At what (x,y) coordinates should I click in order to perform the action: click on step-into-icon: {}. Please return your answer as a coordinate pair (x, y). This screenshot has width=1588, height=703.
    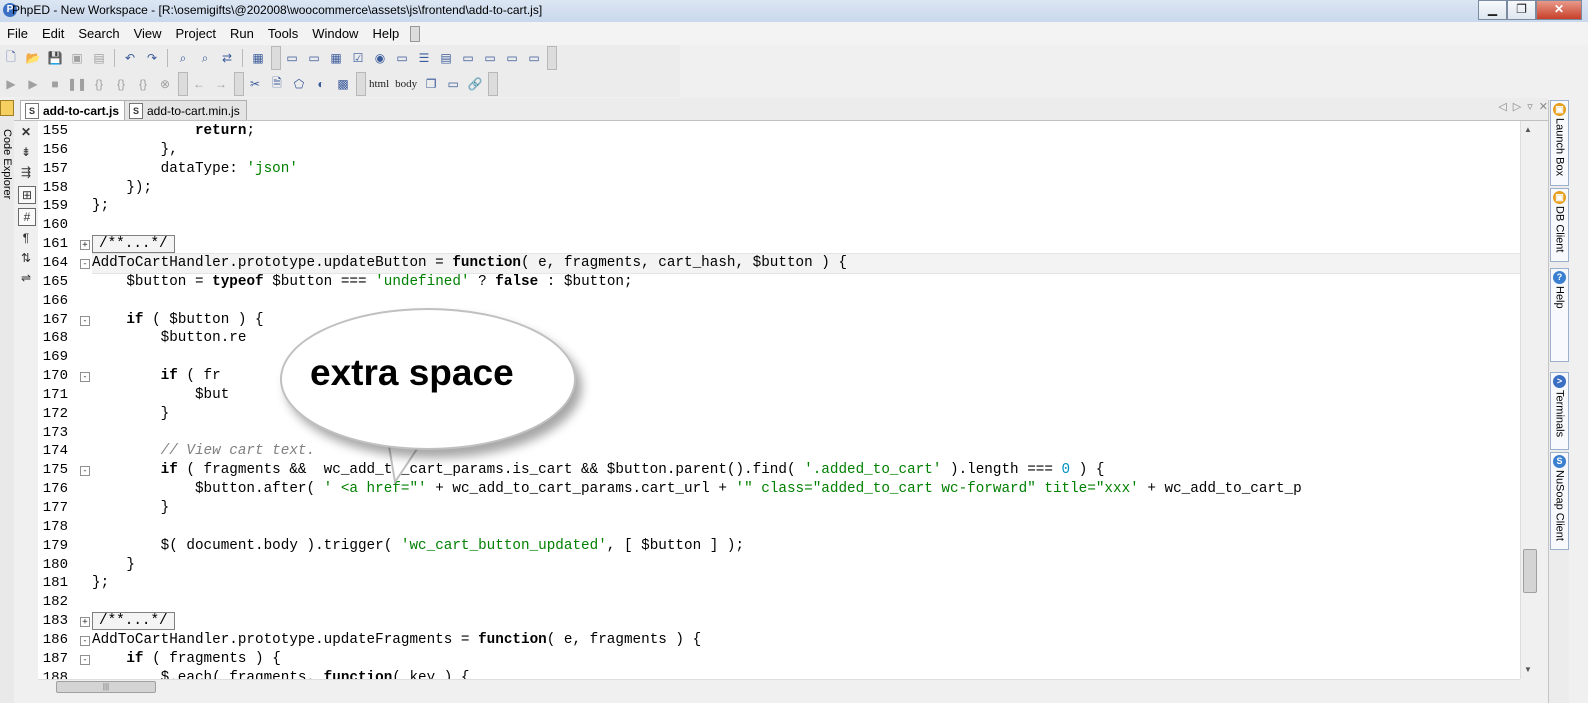
    Looking at the image, I should click on (99, 84).